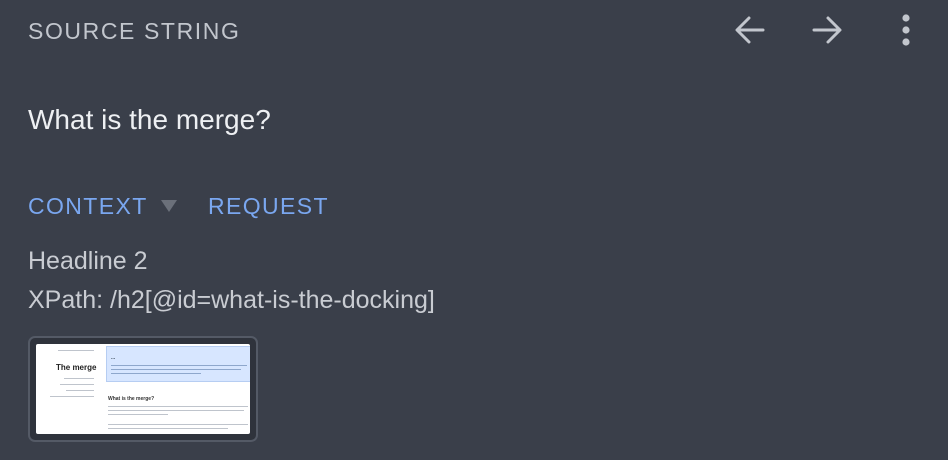 This screenshot has height=460, width=948. What do you see at coordinates (76, 367) in the screenshot?
I see `thumbnail-page-title: The merge` at bounding box center [76, 367].